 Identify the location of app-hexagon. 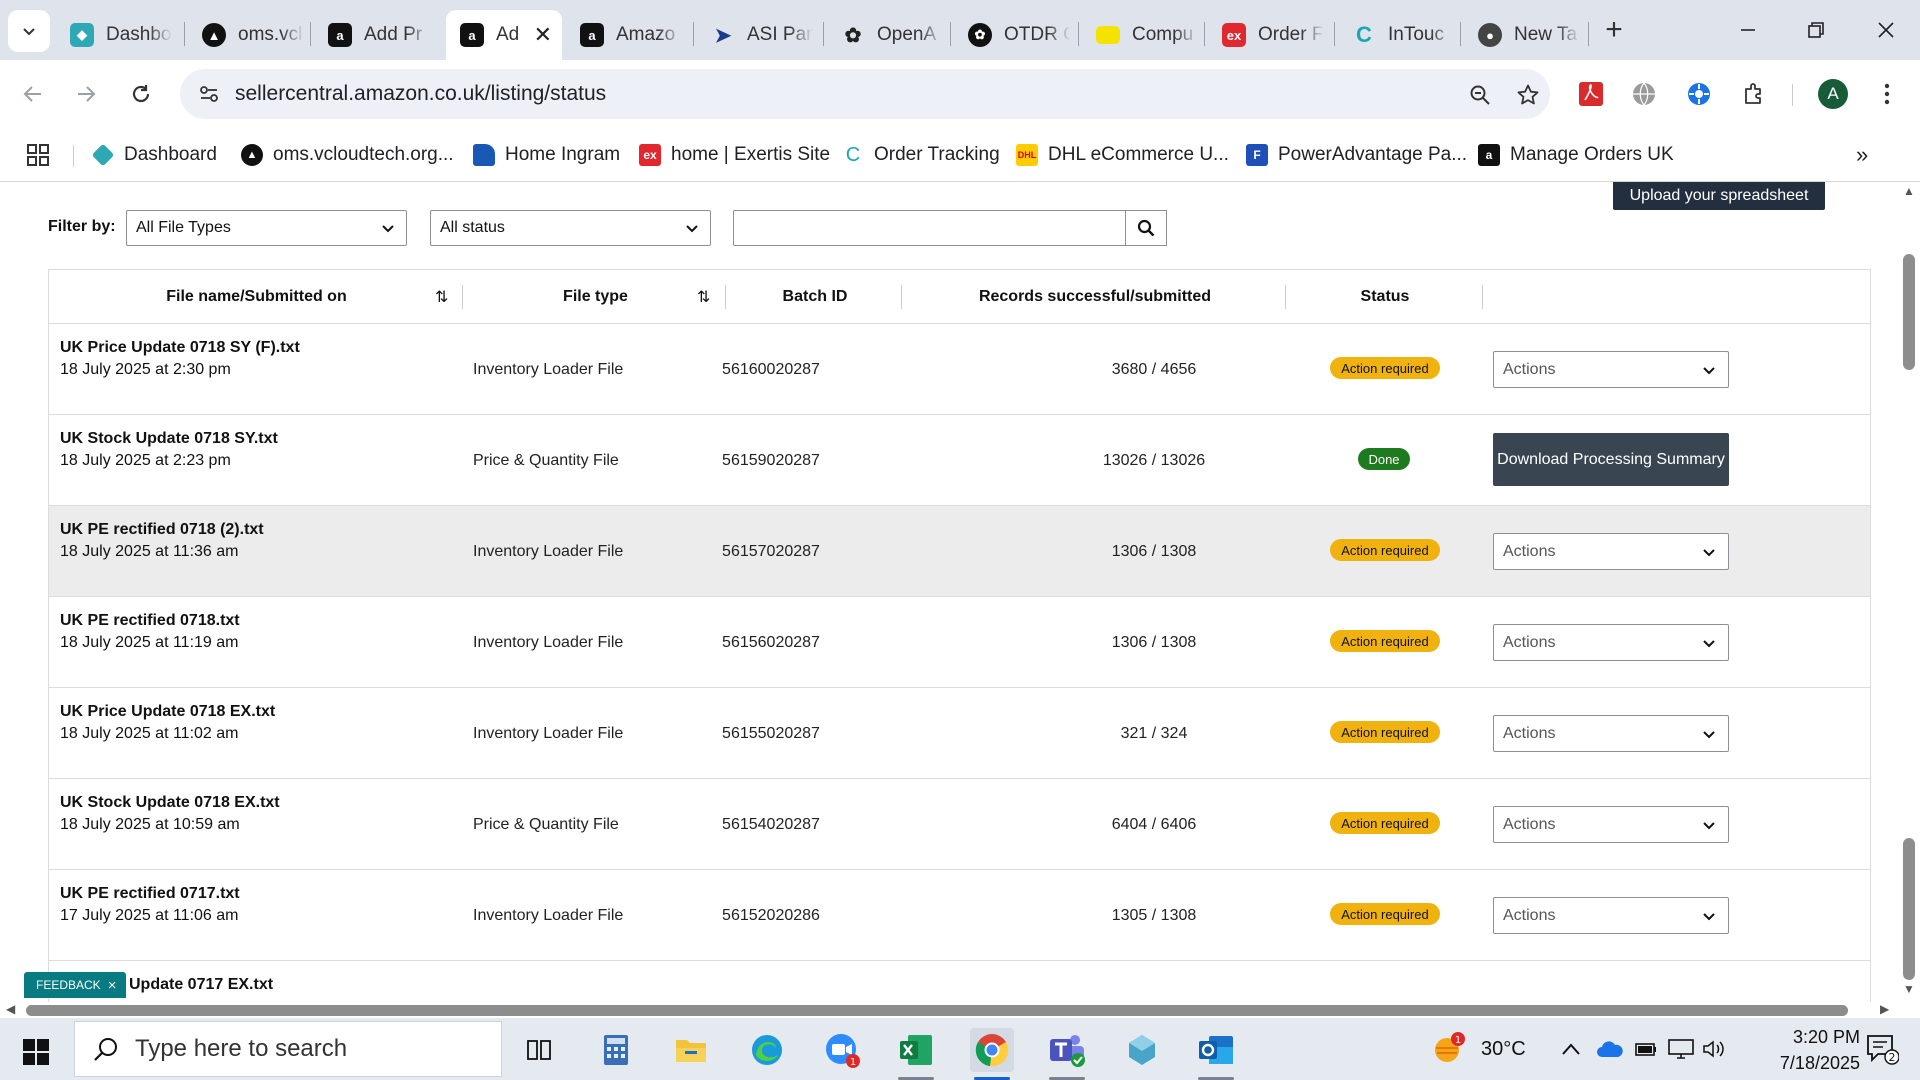
(1142, 1050).